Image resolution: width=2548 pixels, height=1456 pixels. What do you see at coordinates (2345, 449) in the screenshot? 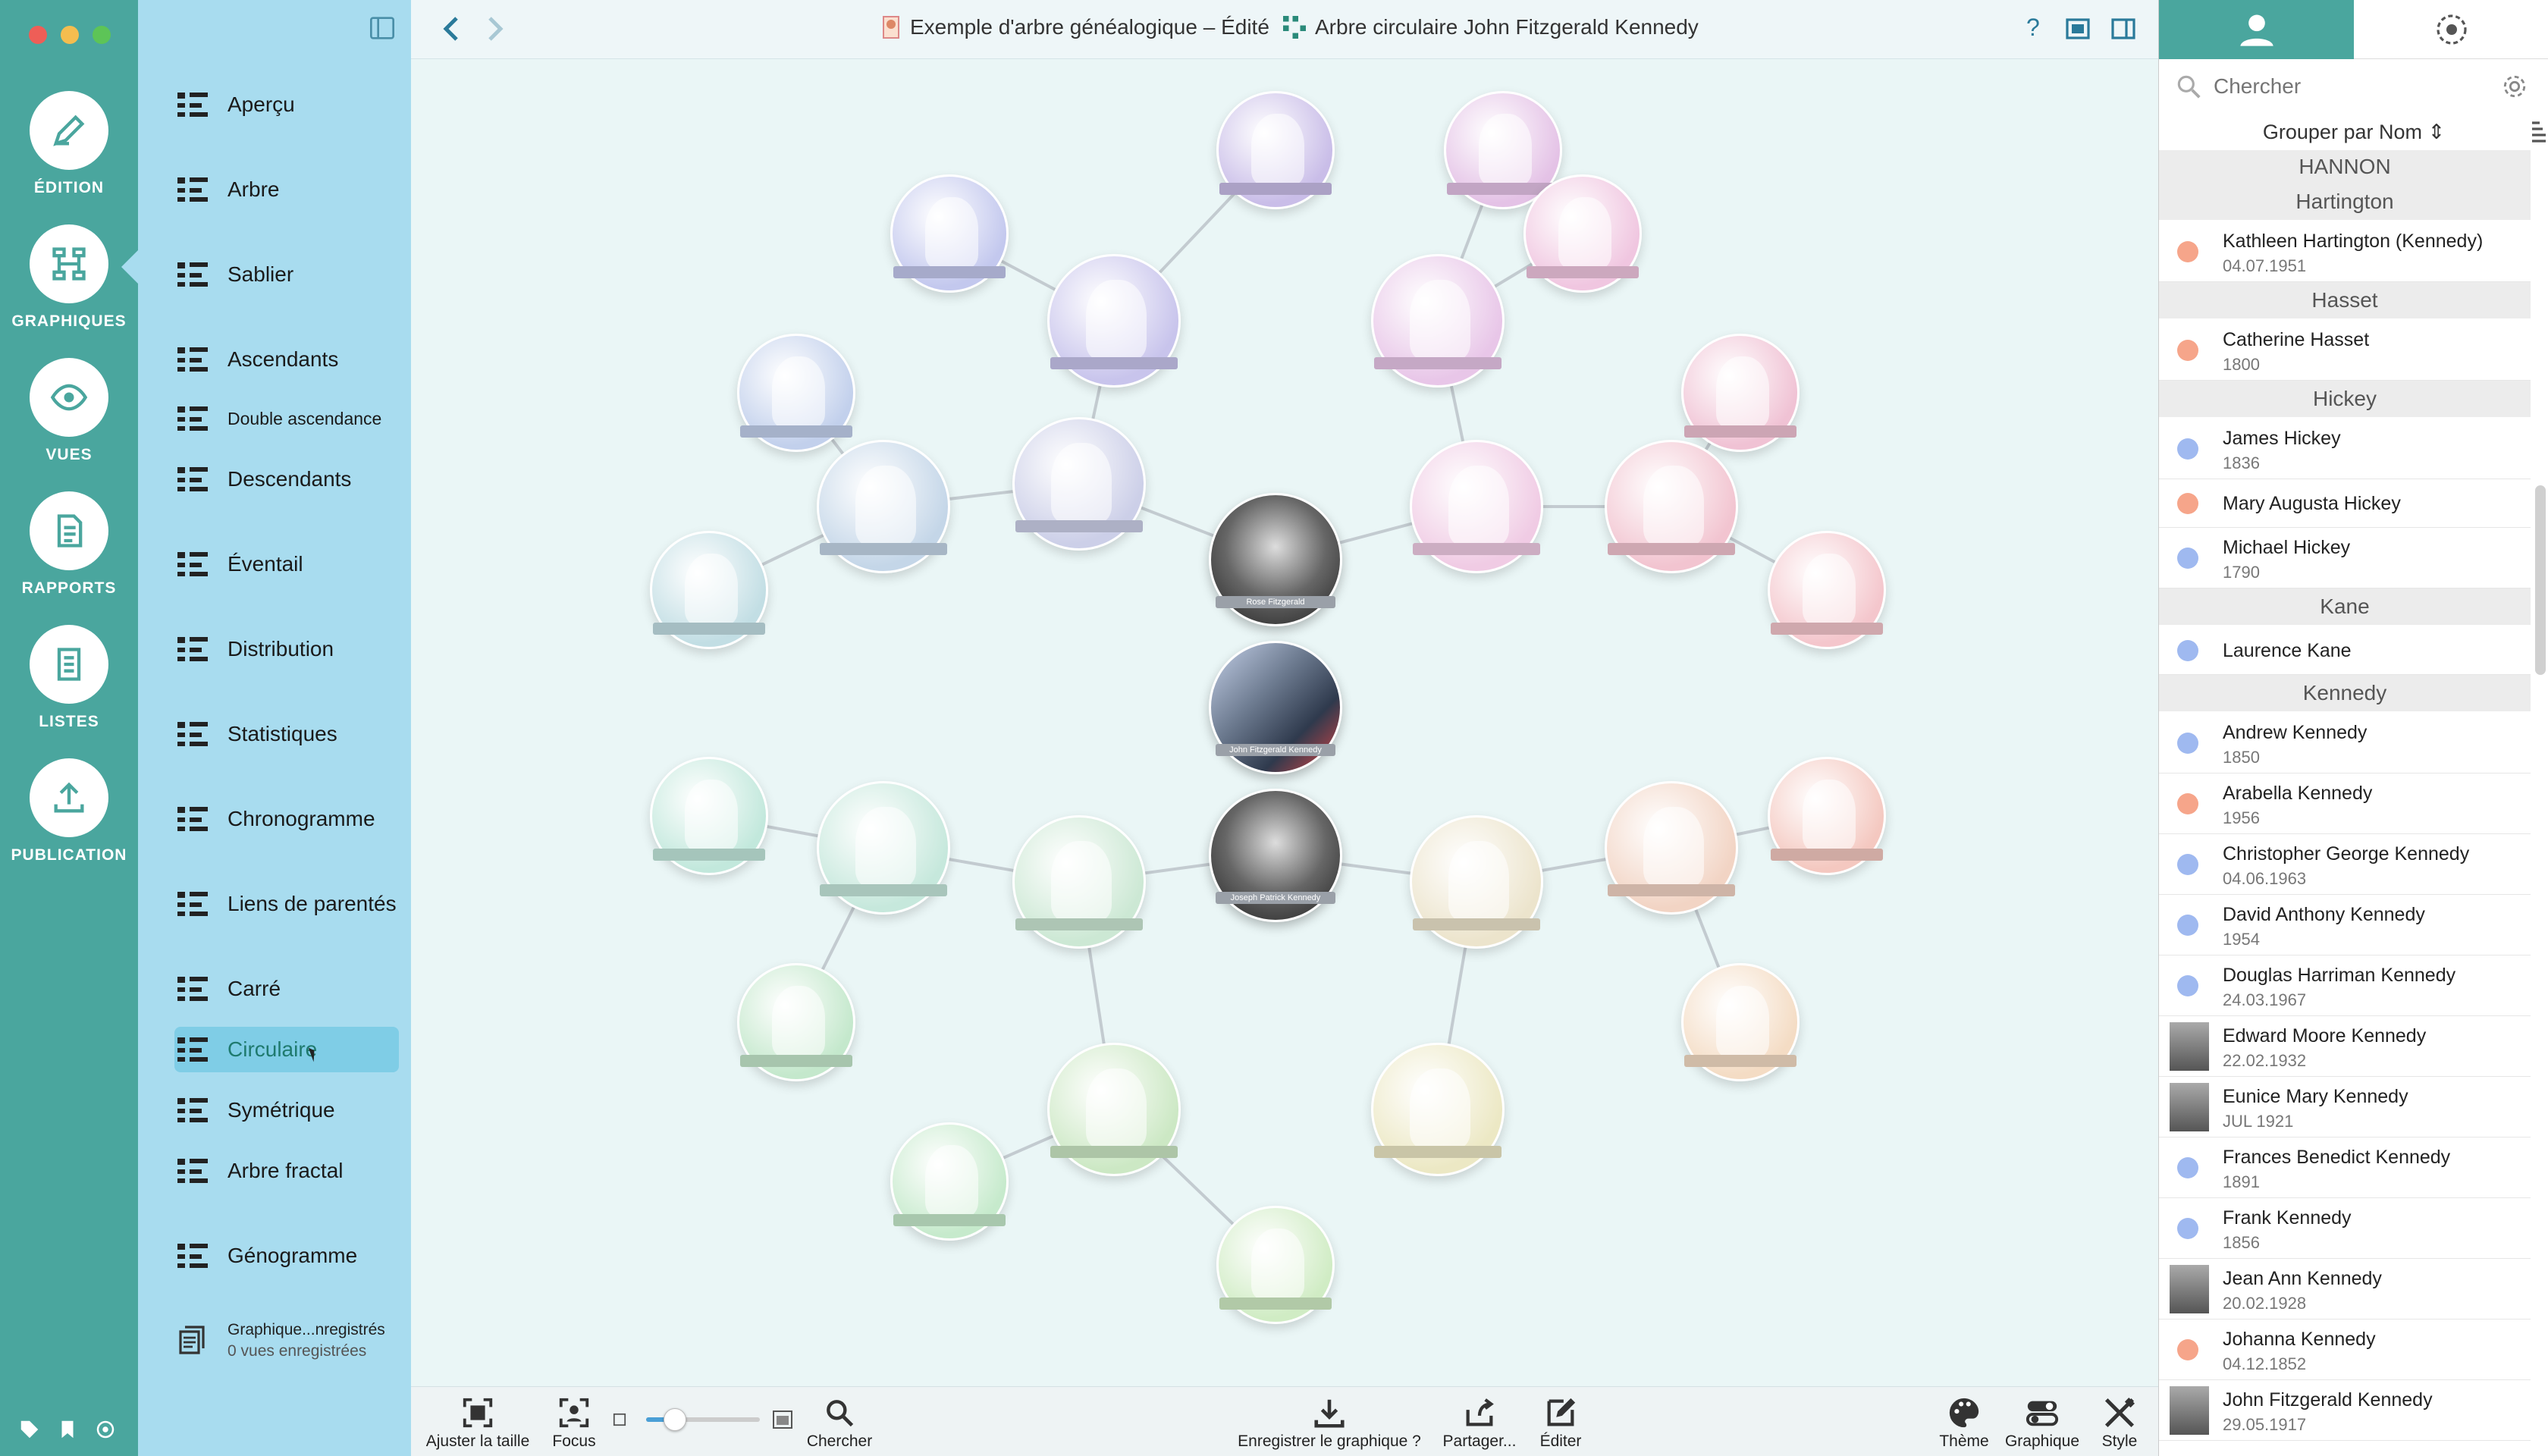
I see `person-row: James Hickey 1836` at bounding box center [2345, 449].